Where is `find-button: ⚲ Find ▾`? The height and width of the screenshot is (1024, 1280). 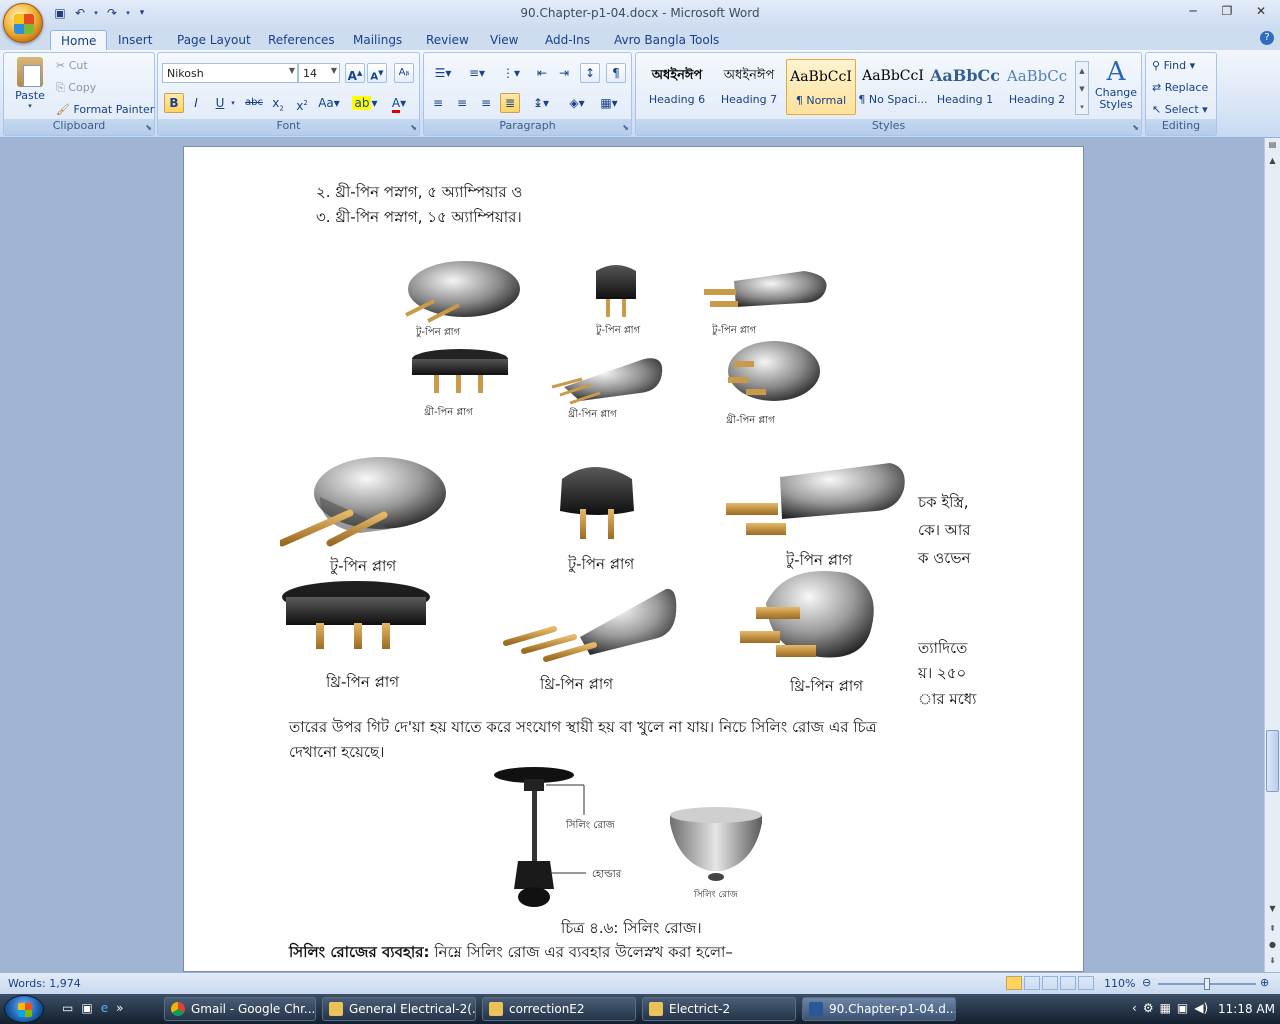
find-button: ⚲ Find ▾ is located at coordinates (1173, 65).